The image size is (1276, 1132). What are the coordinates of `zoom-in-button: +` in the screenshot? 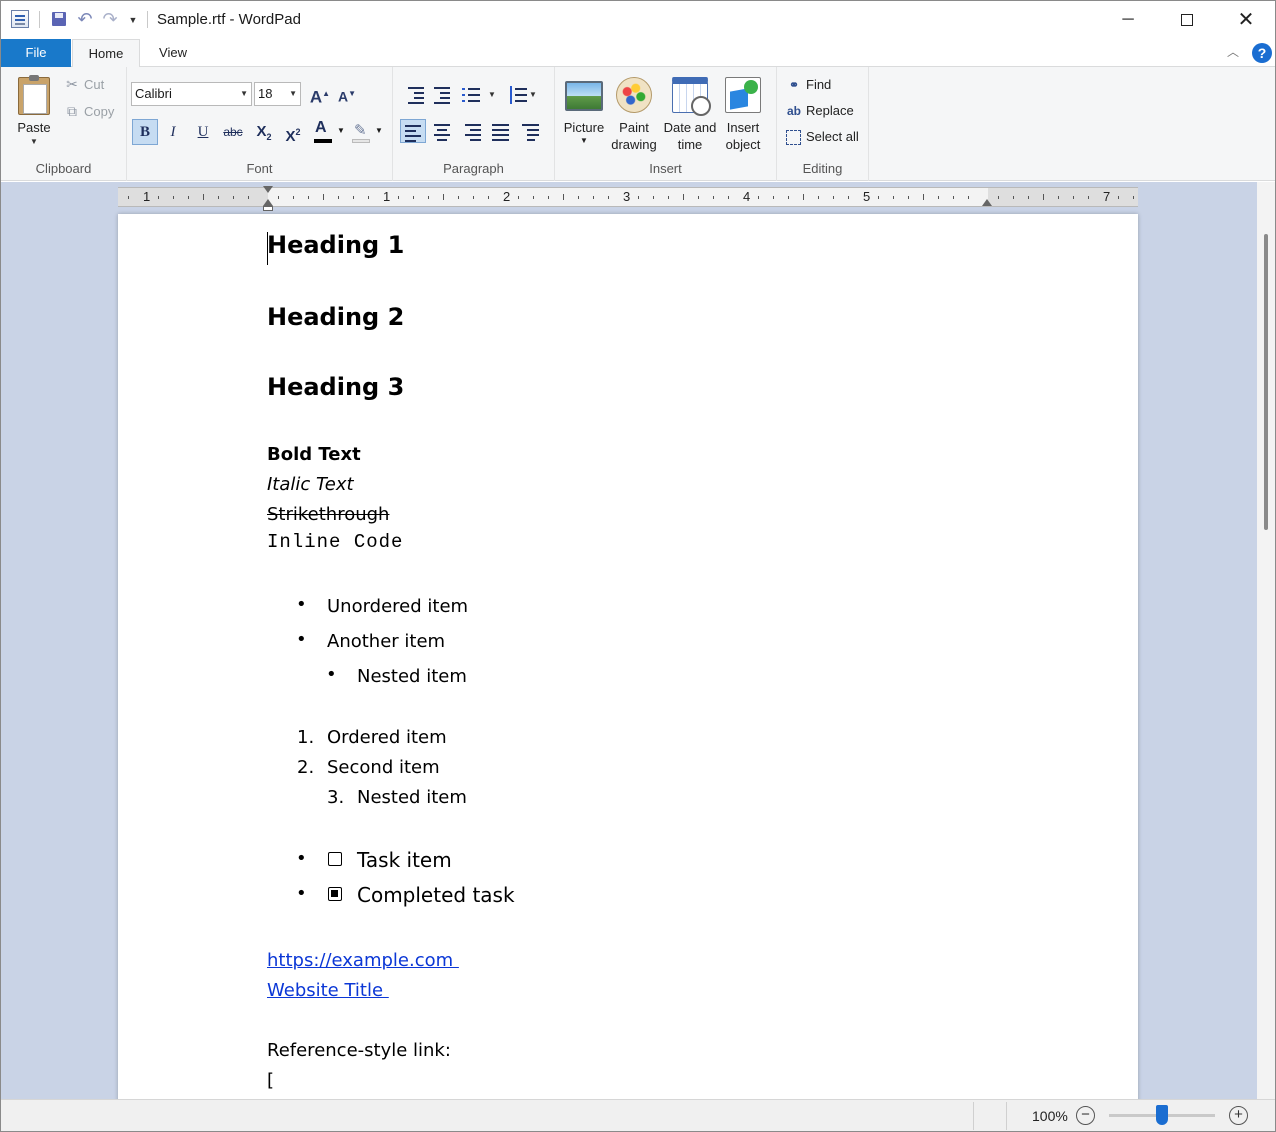 It's located at (1238, 1115).